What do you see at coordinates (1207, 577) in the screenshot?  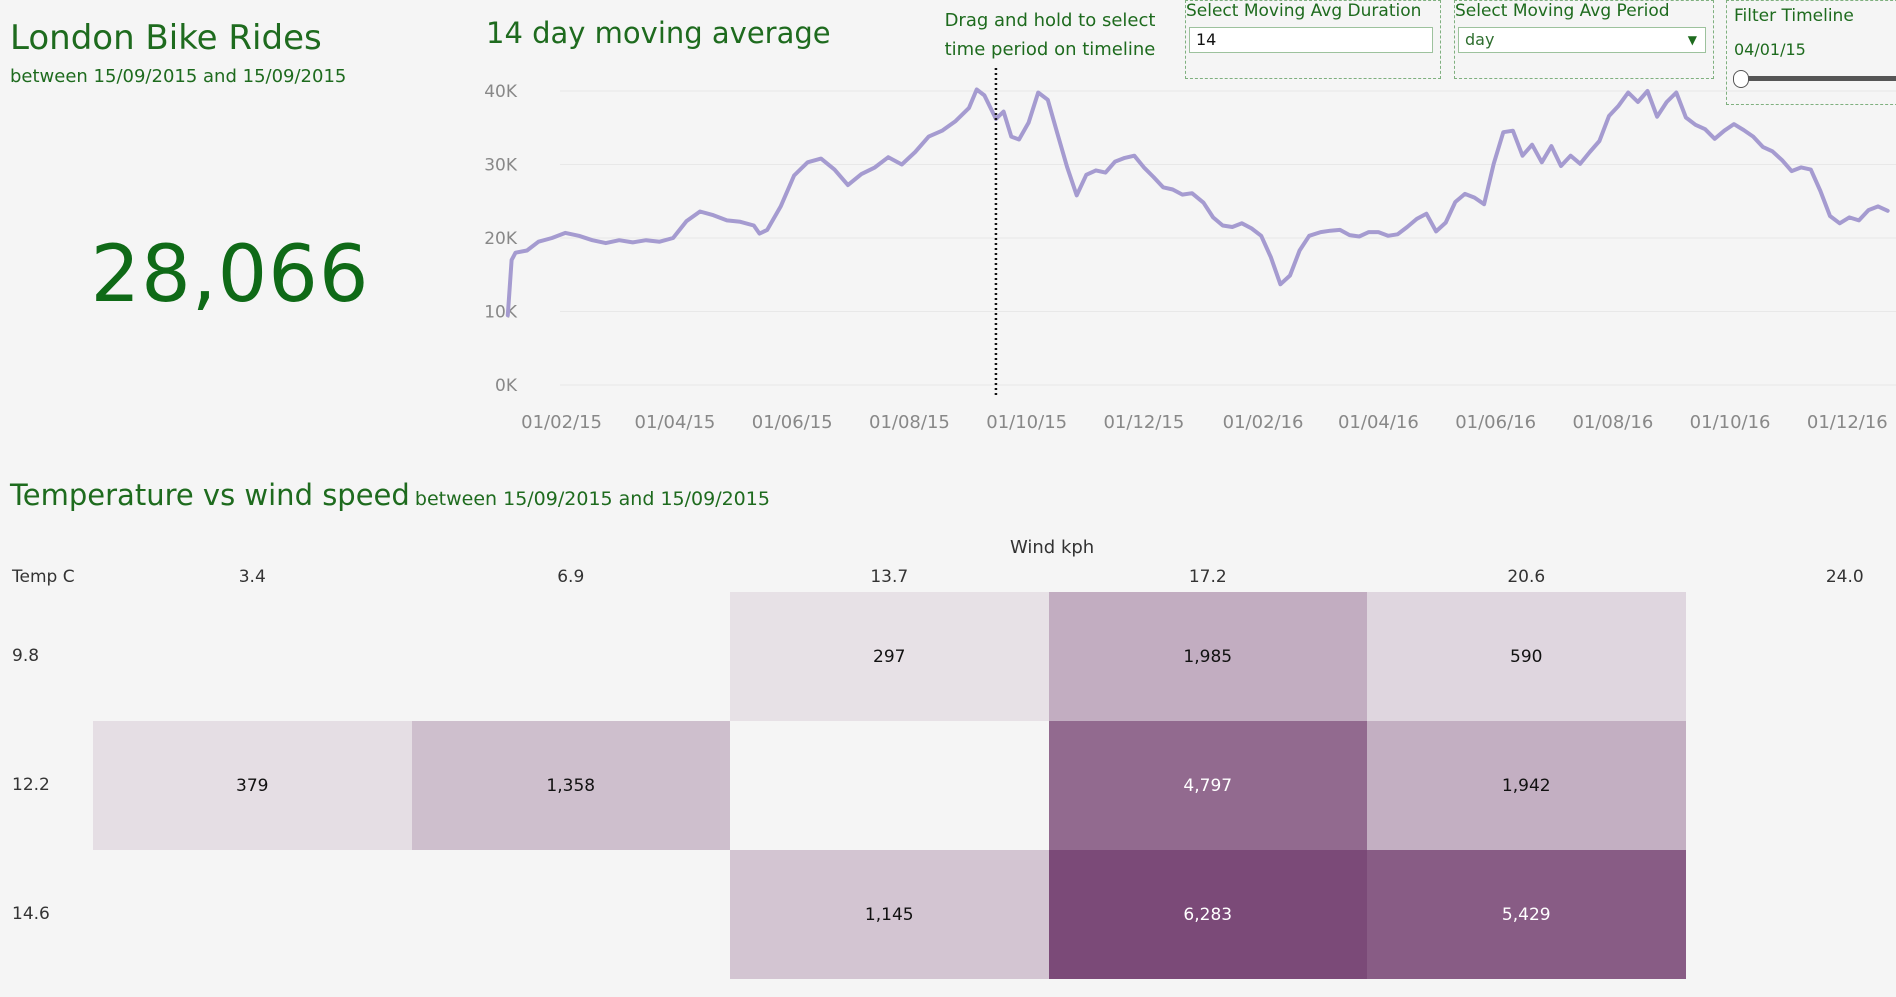 I see `wind-column-header: 17.2` at bounding box center [1207, 577].